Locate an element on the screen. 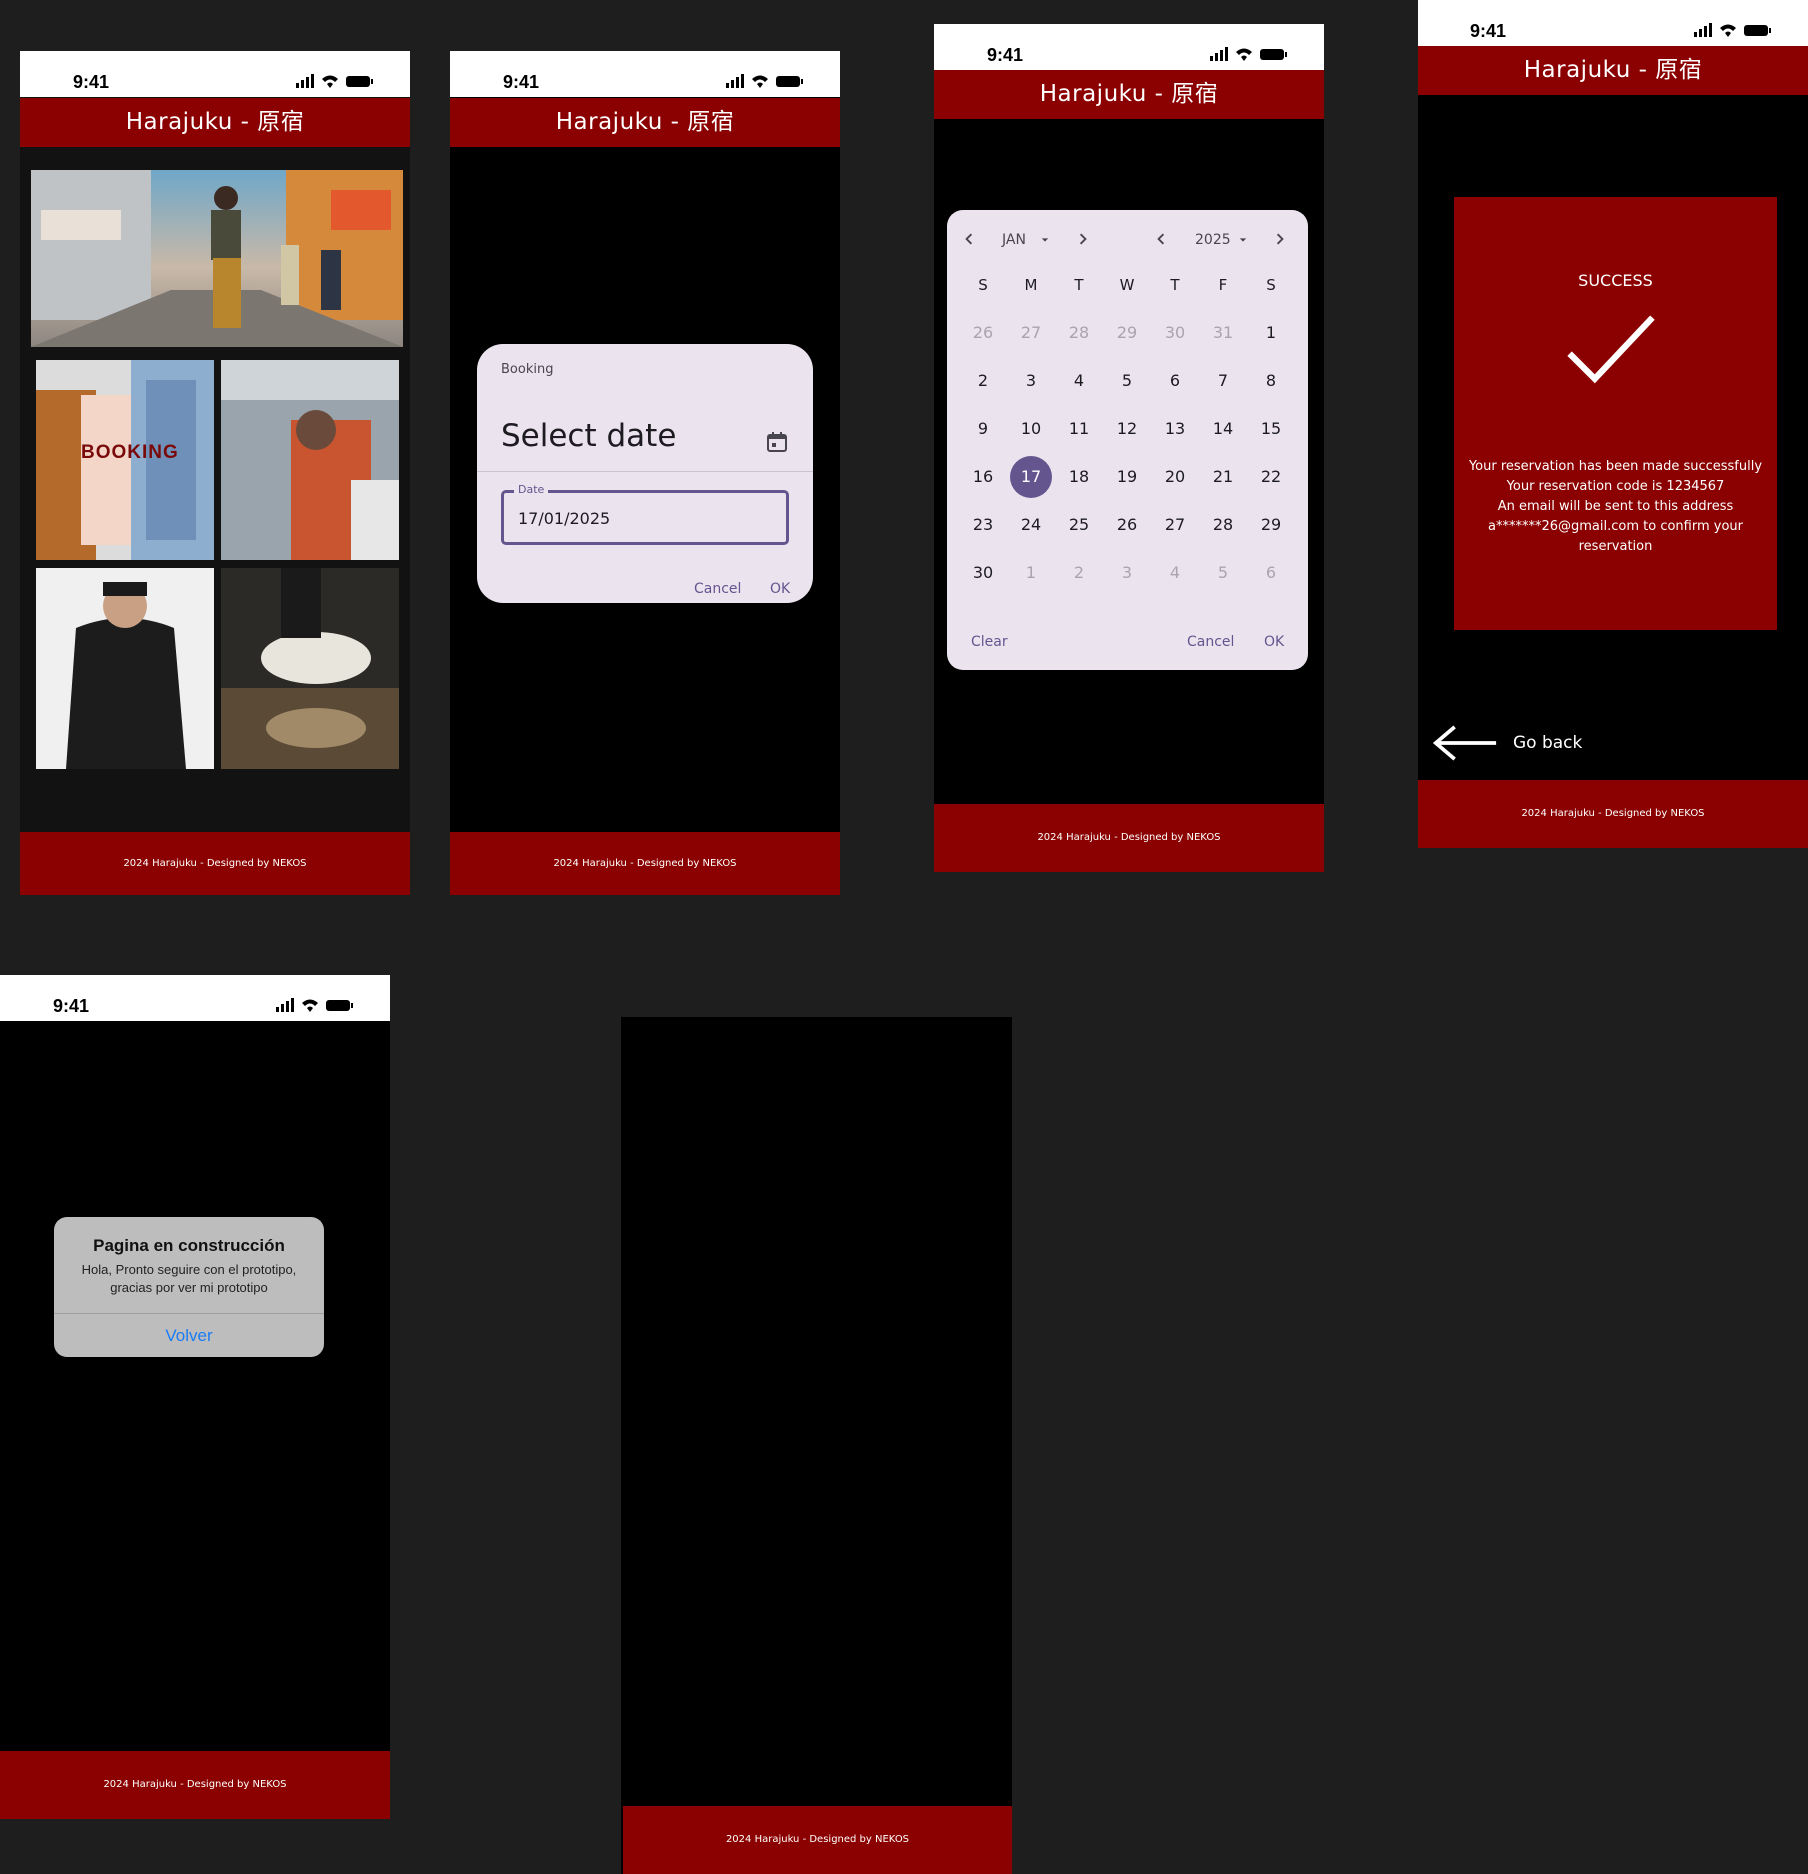 Image resolution: width=1808 pixels, height=1874 pixels. volver-button: Volver is located at coordinates (189, 1335).